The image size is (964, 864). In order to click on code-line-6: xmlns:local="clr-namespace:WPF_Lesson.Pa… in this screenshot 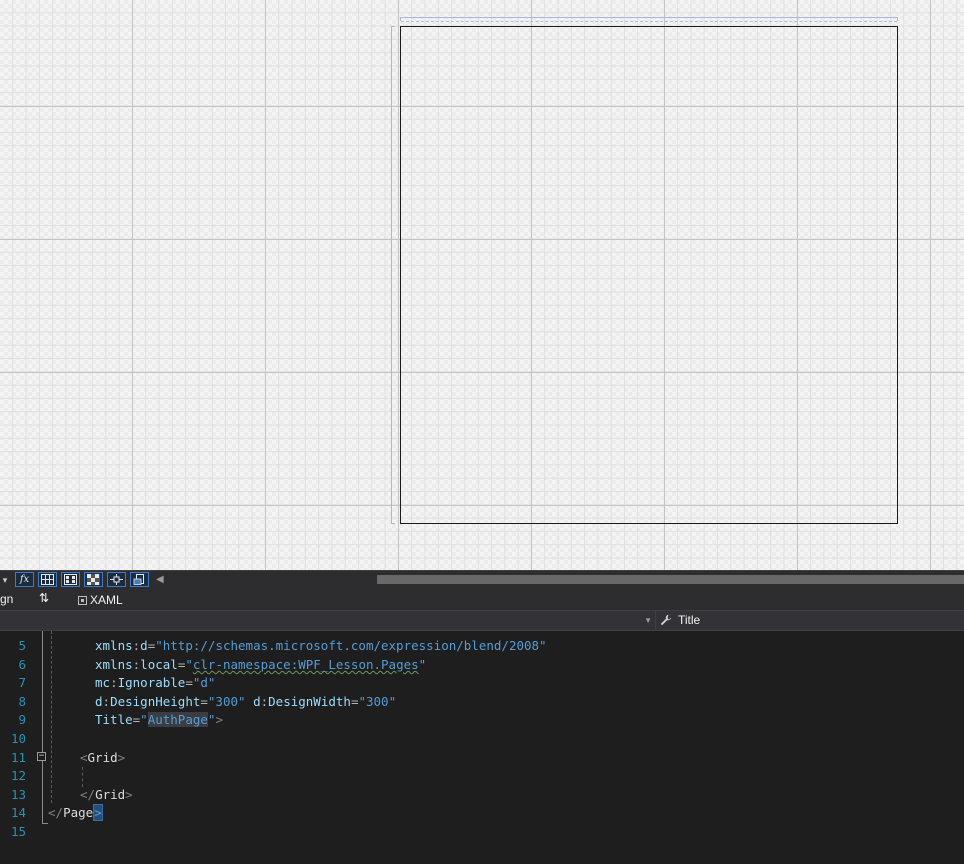, I will do `click(260, 664)`.